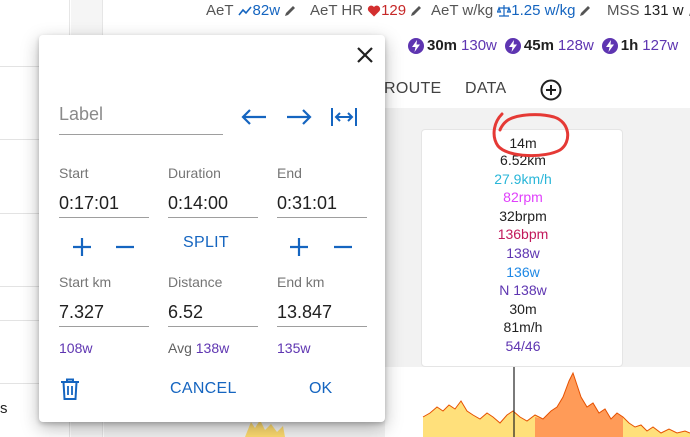 This screenshot has width=690, height=437. I want to click on close-icon, so click(365, 55).